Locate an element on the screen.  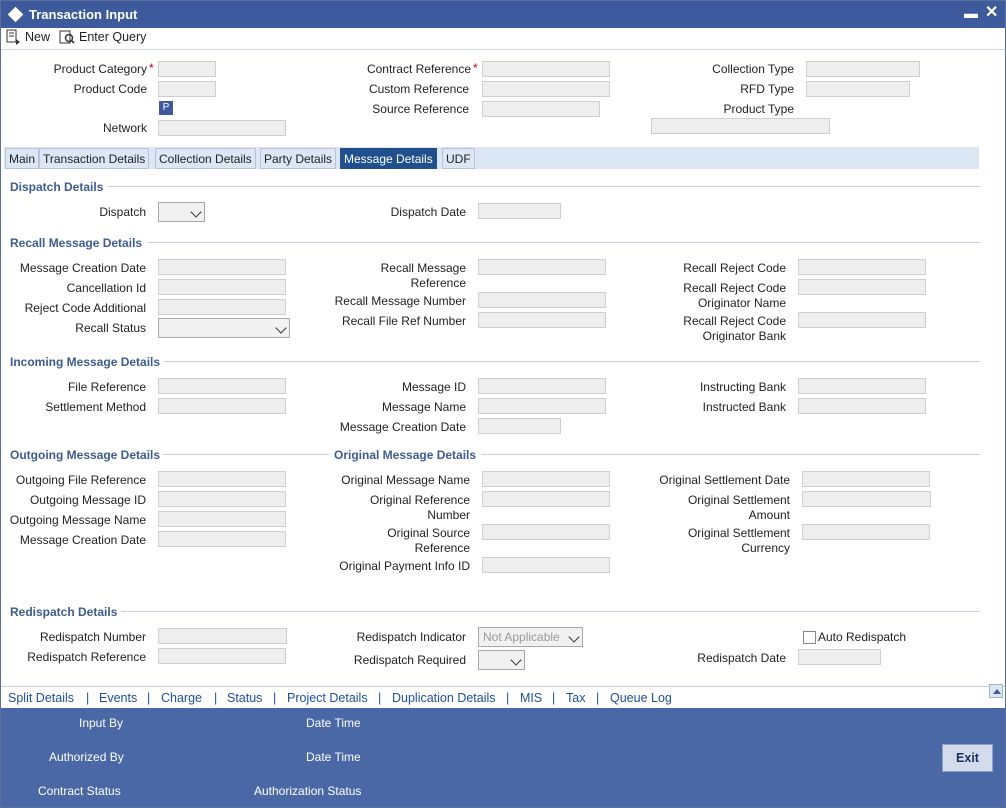
link-queue-log: Queue Log is located at coordinates (641, 698).